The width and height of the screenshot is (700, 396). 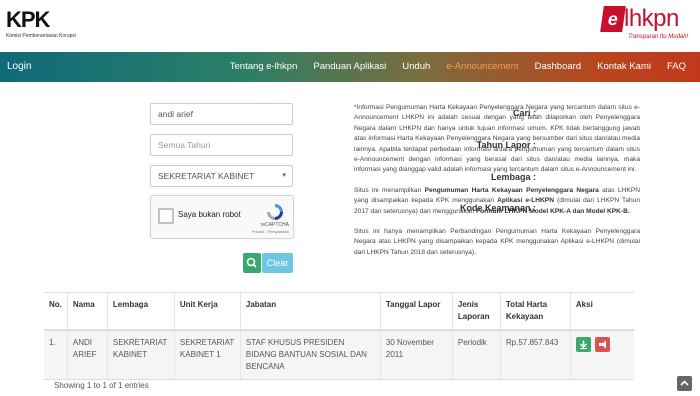 I want to click on announce-button, so click(x=602, y=344).